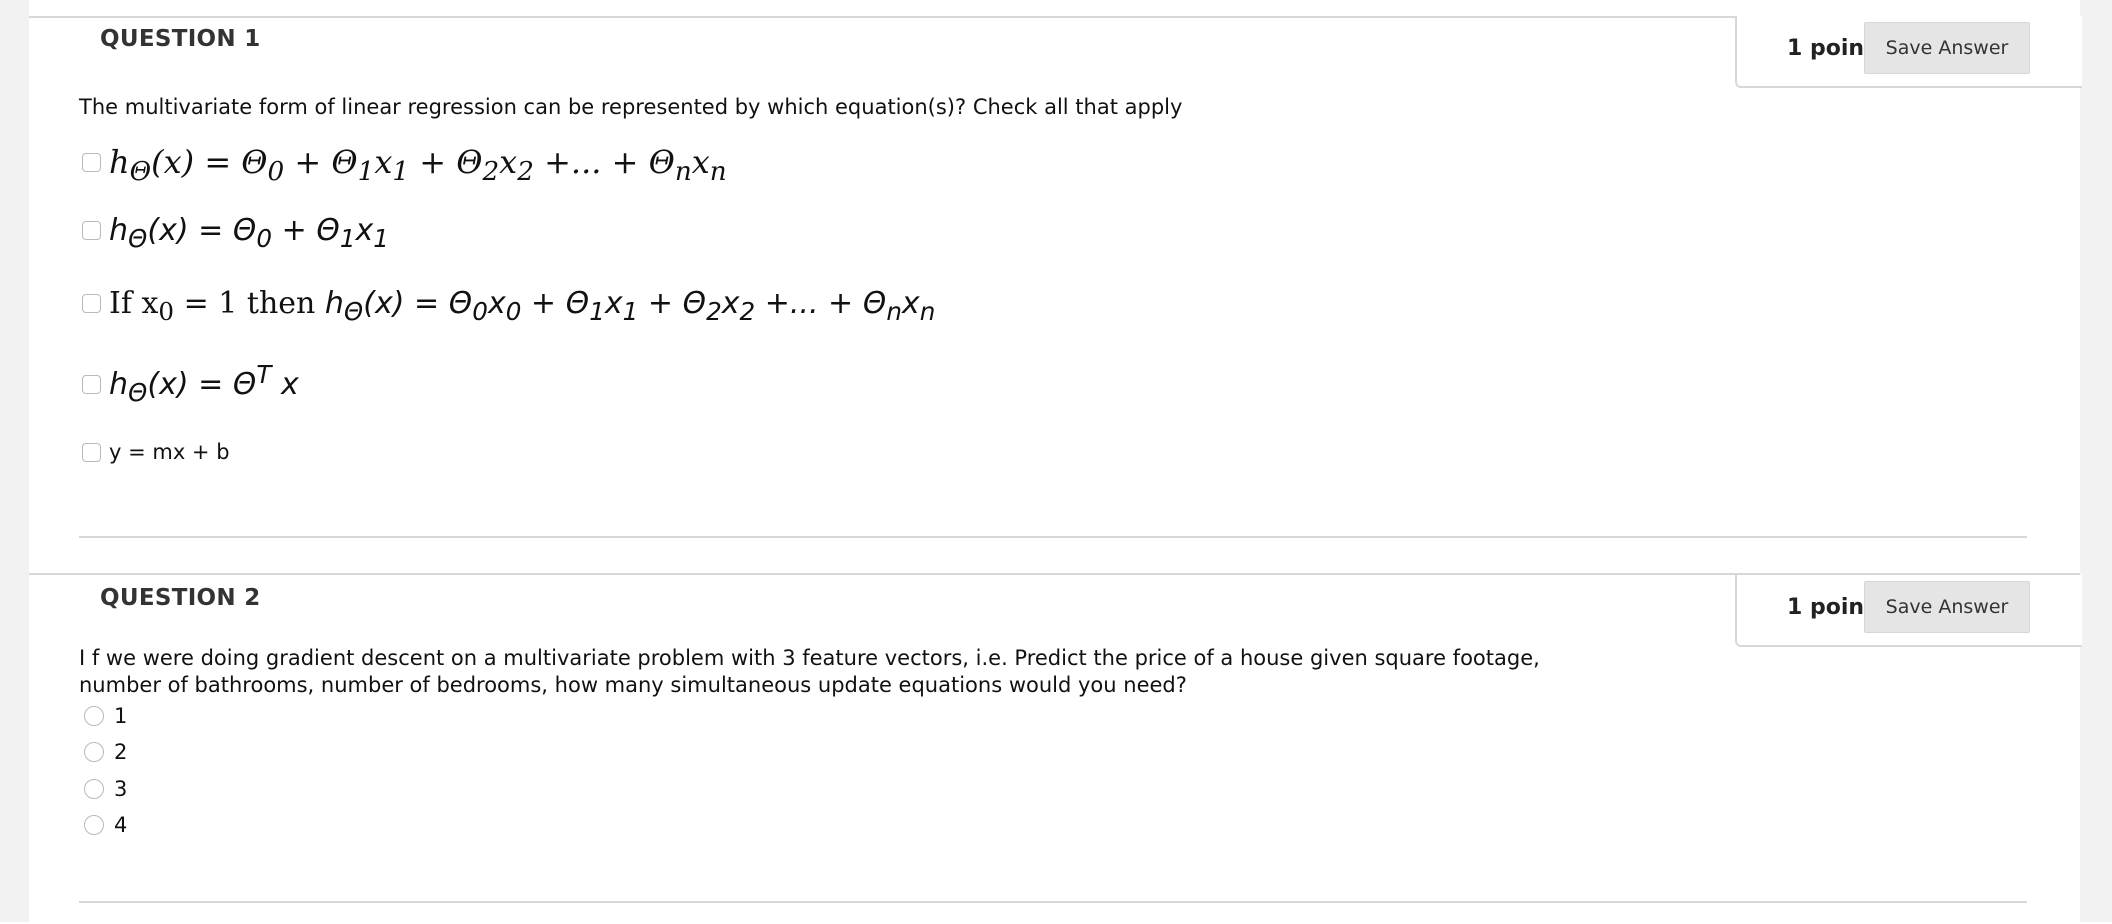 This screenshot has height=924, width=2112. What do you see at coordinates (91, 452) in the screenshot?
I see `option-e-checkbox` at bounding box center [91, 452].